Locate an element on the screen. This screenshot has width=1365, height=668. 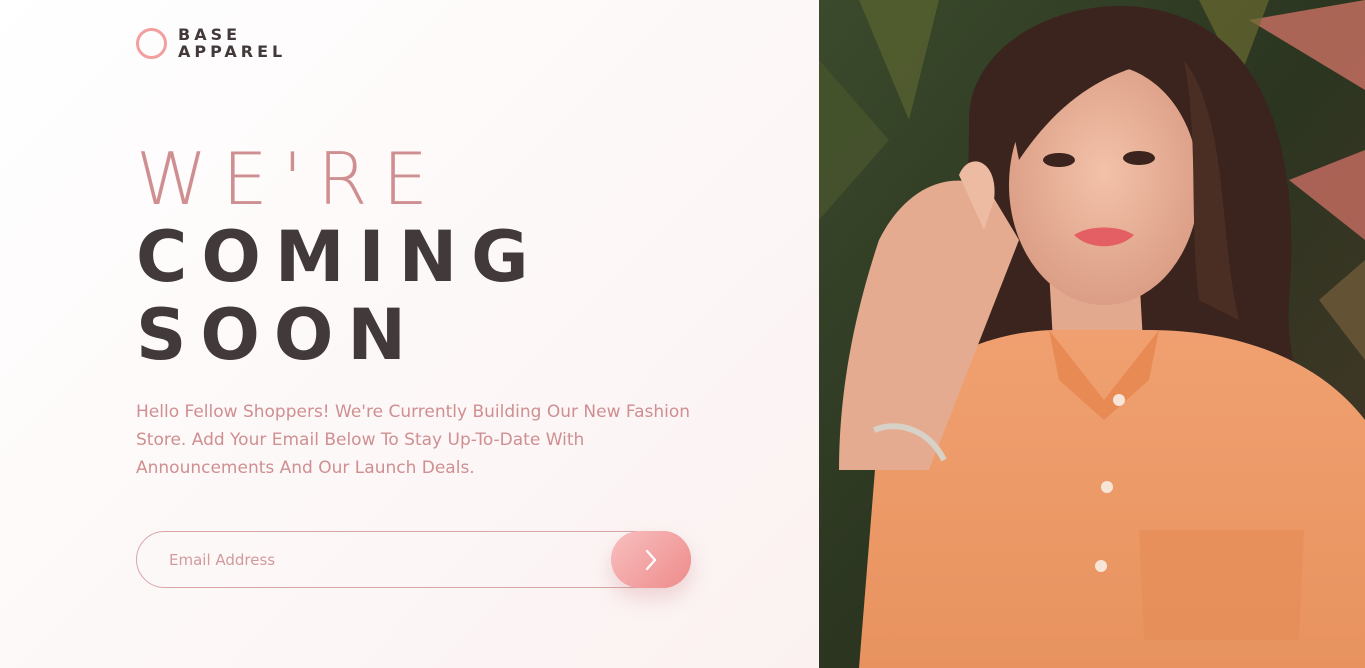
logo-line-2: APPAREL is located at coordinates (232, 51).